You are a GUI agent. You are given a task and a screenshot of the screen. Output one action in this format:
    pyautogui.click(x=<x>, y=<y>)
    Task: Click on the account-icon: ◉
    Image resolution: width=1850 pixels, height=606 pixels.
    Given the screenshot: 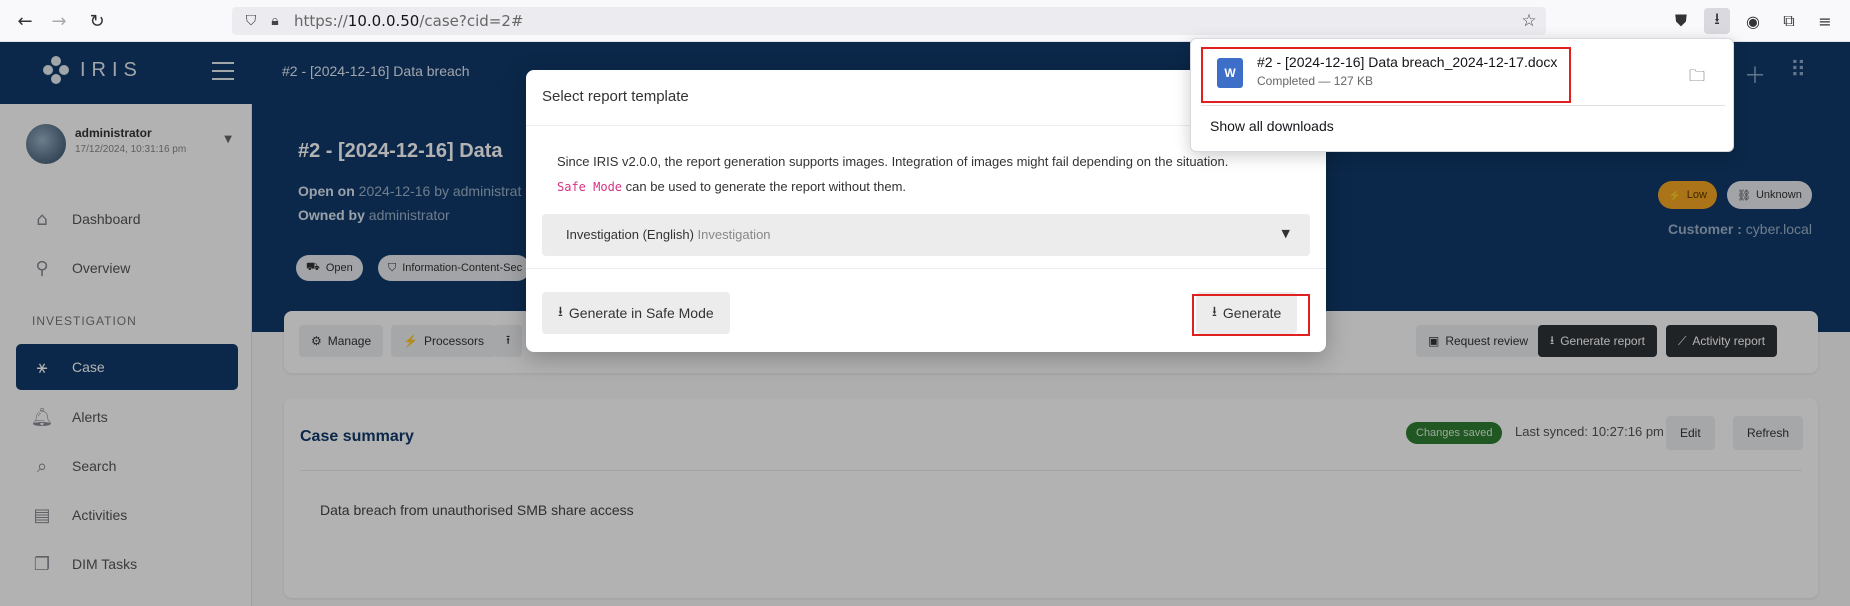 What is the action you would take?
    pyautogui.click(x=1753, y=21)
    